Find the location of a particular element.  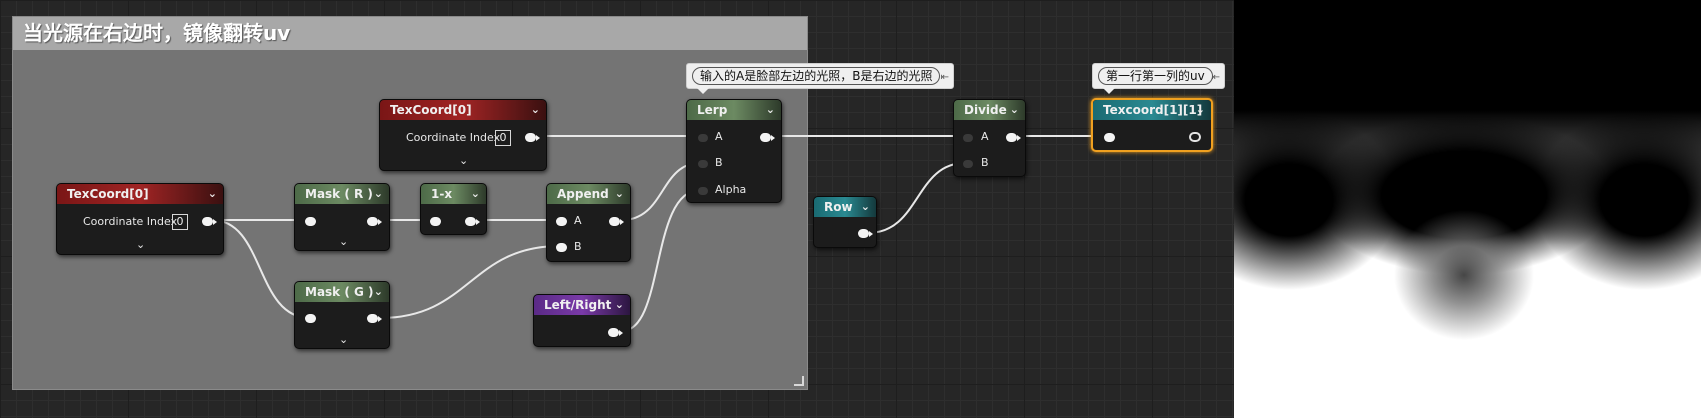

node-header: Left/Right ⌄ is located at coordinates (582, 305).